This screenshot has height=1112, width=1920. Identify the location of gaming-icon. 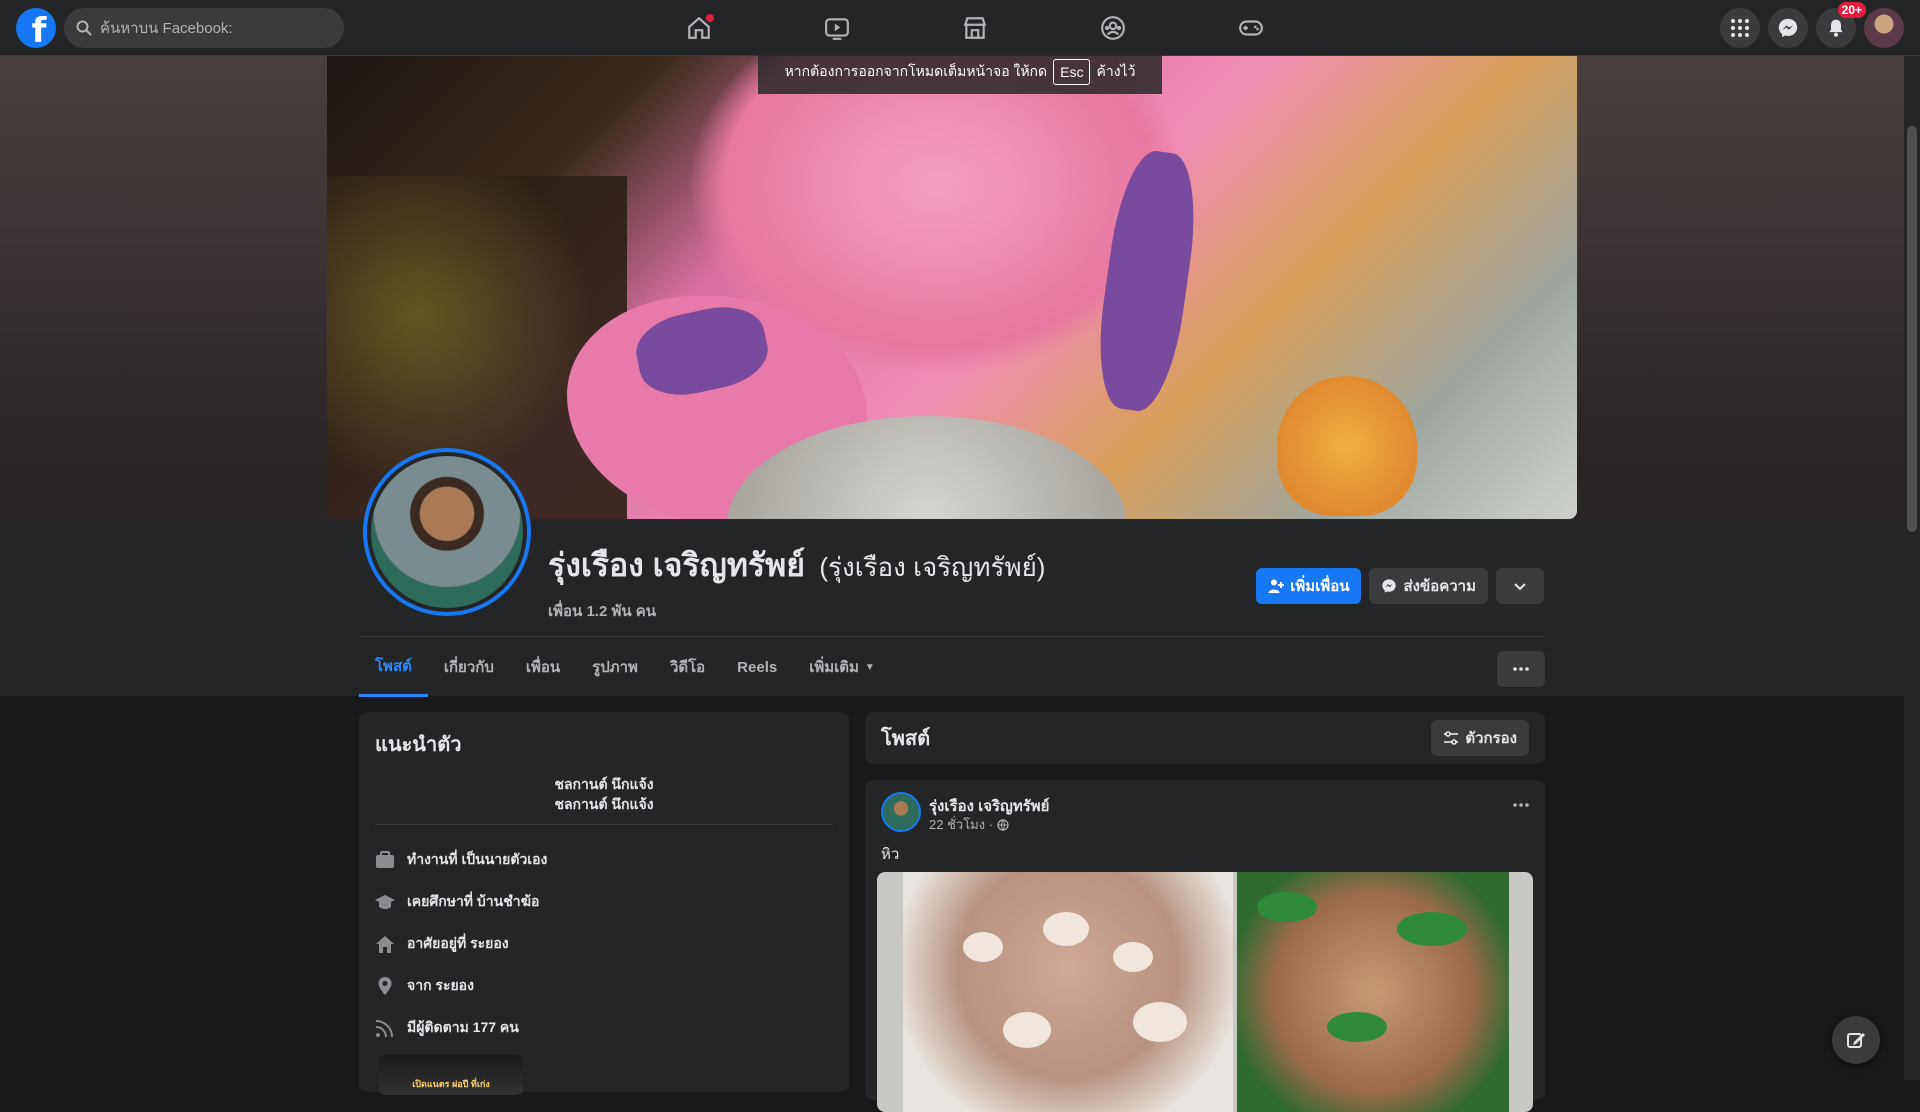
(1251, 28).